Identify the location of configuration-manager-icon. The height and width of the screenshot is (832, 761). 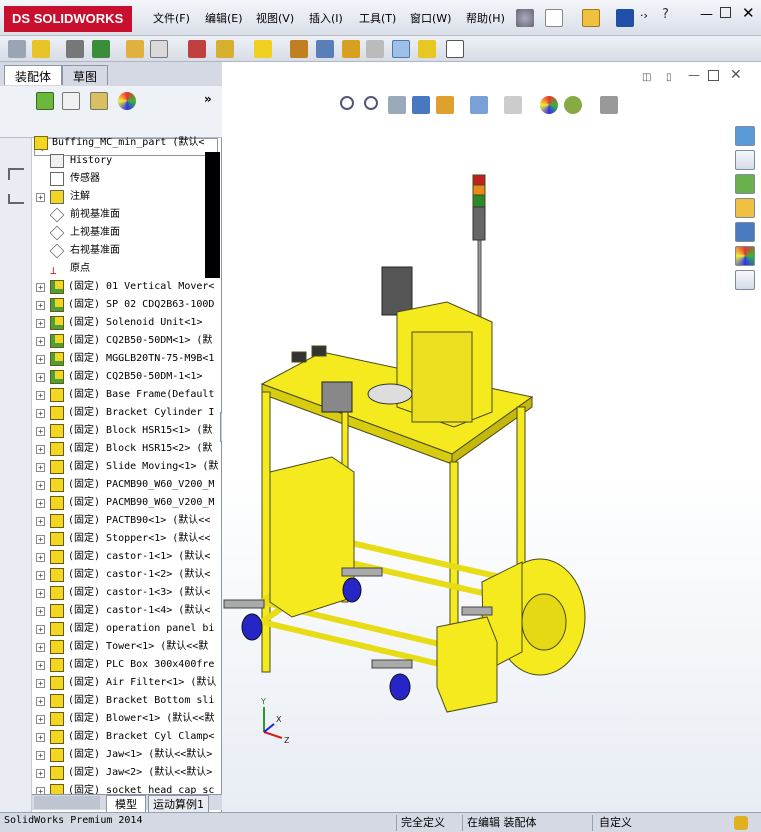
(99, 101).